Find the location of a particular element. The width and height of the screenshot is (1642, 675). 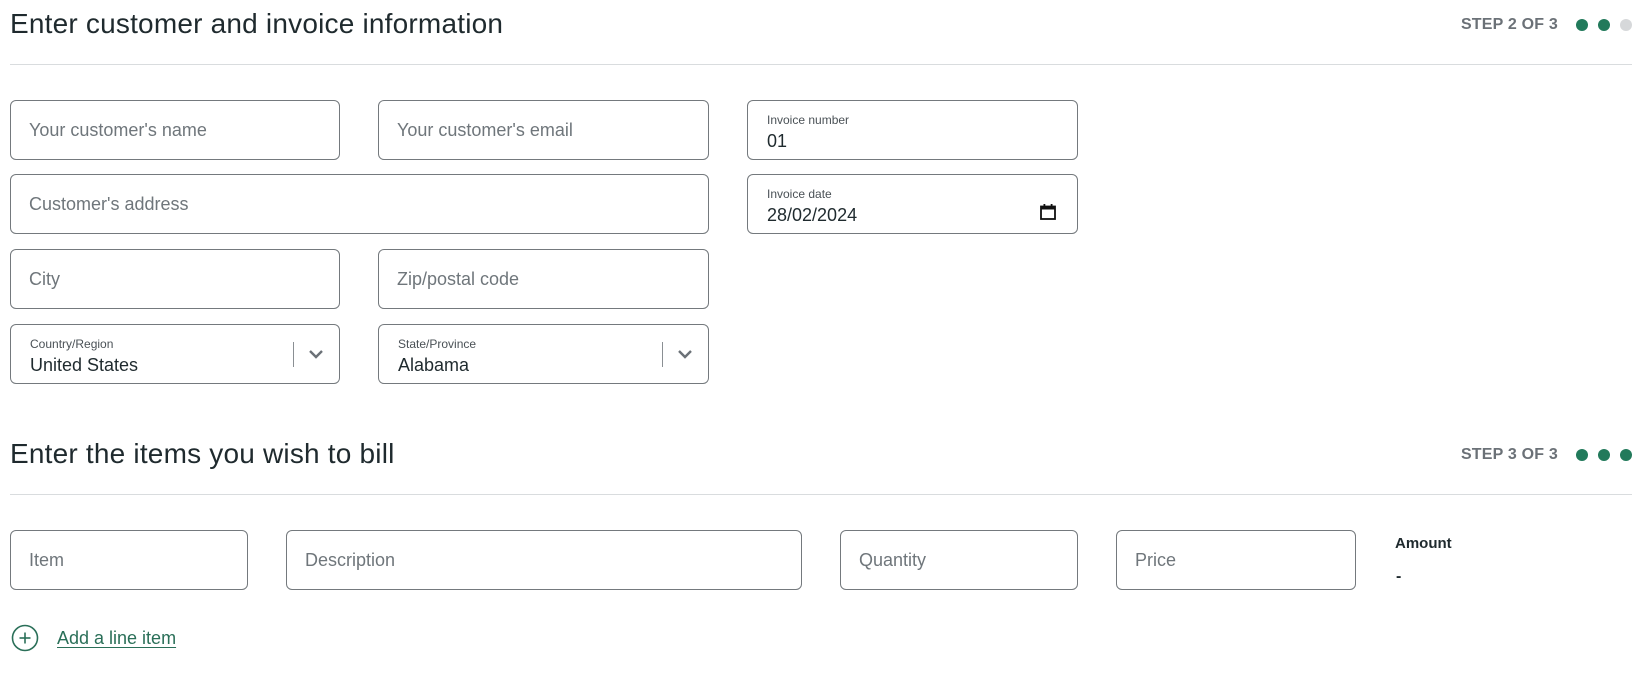

zip-input is located at coordinates (543, 279).